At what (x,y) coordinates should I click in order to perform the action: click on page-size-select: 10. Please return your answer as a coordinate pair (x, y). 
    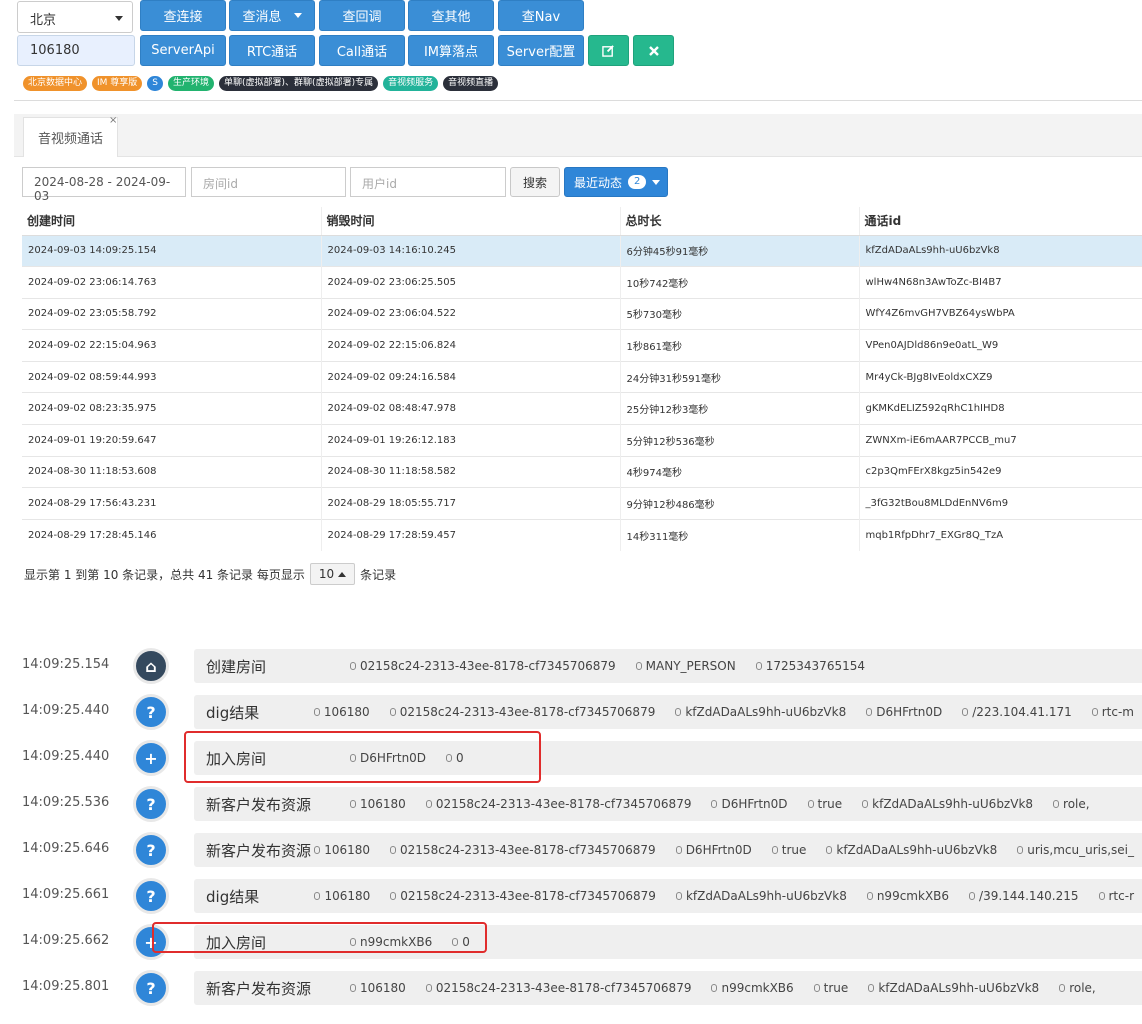
    Looking at the image, I should click on (332, 574).